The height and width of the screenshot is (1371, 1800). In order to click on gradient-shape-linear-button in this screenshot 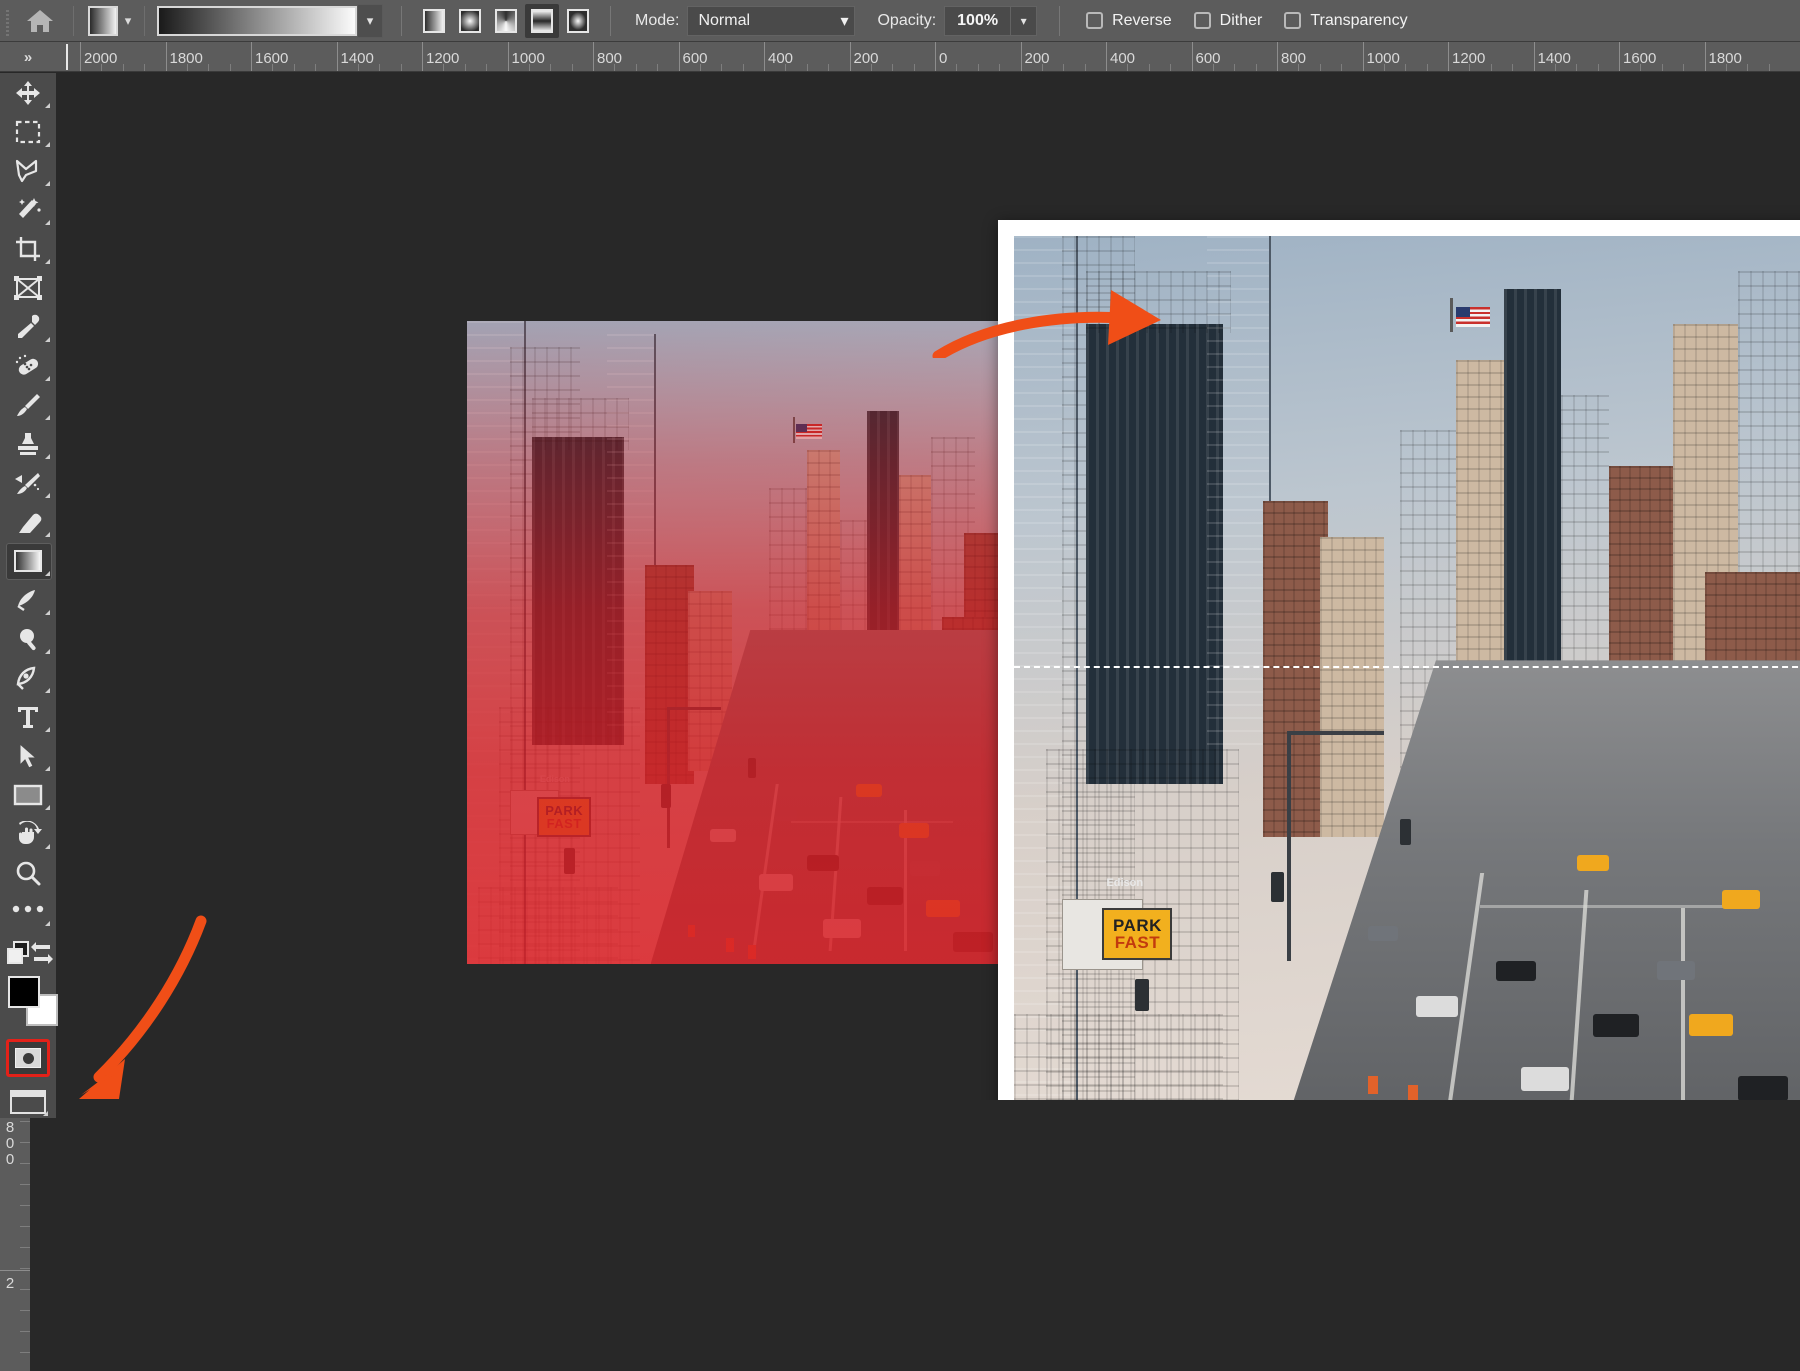, I will do `click(434, 21)`.